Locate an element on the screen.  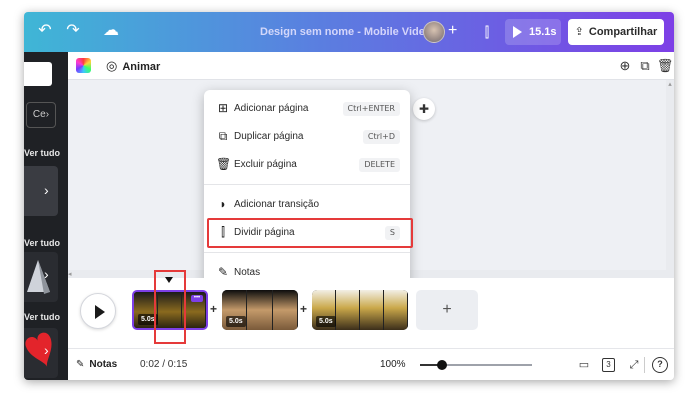
timeline-play-button is located at coordinates (98, 311).